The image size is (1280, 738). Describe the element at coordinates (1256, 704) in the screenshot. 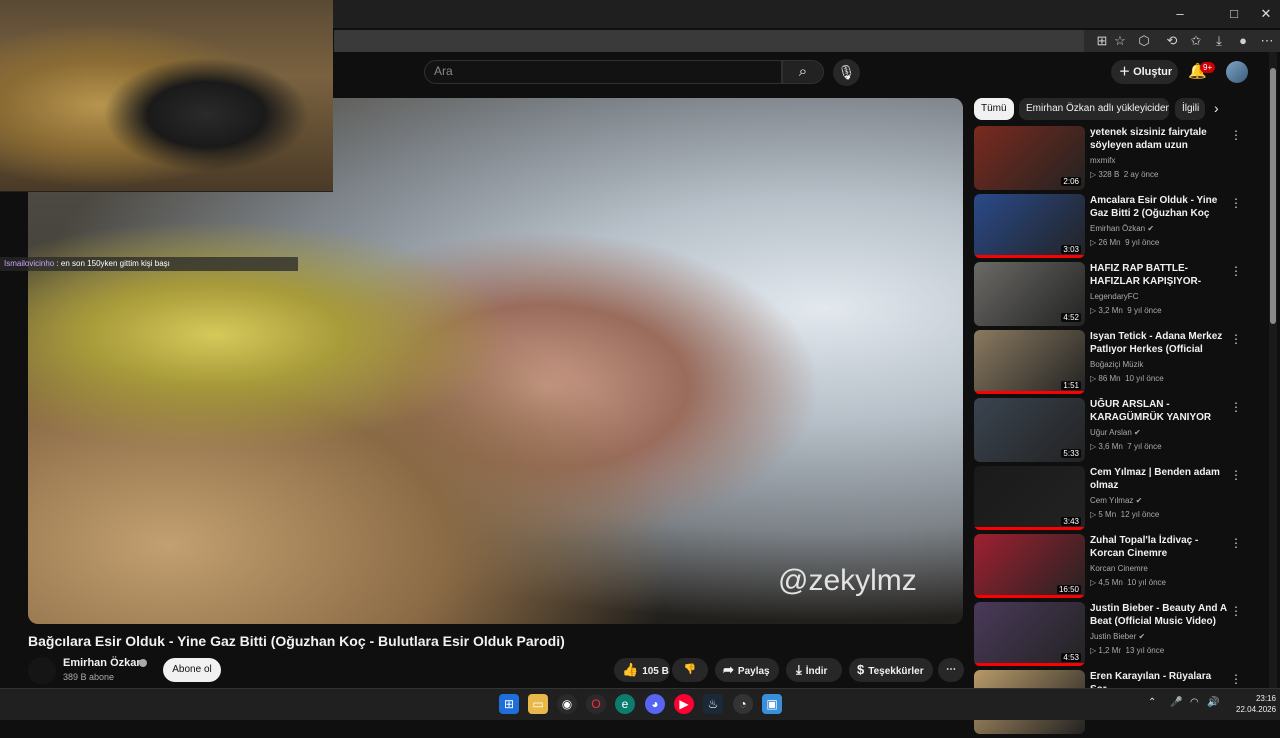

I see `system-clock: 23:16 22.04.2026` at that location.